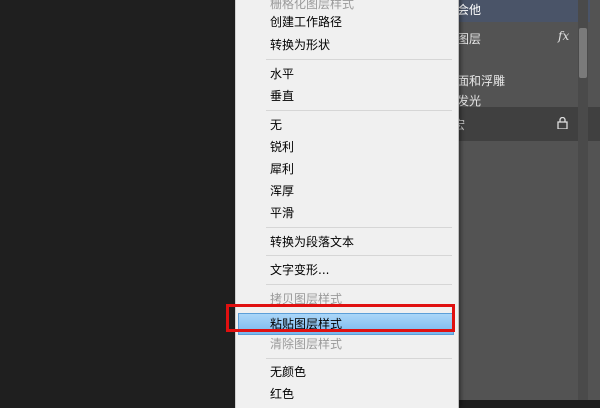 This screenshot has height=408, width=600. Describe the element at coordinates (306, 344) in the screenshot. I see `menu-item-clear-layer-style: 清除图层样式` at that location.